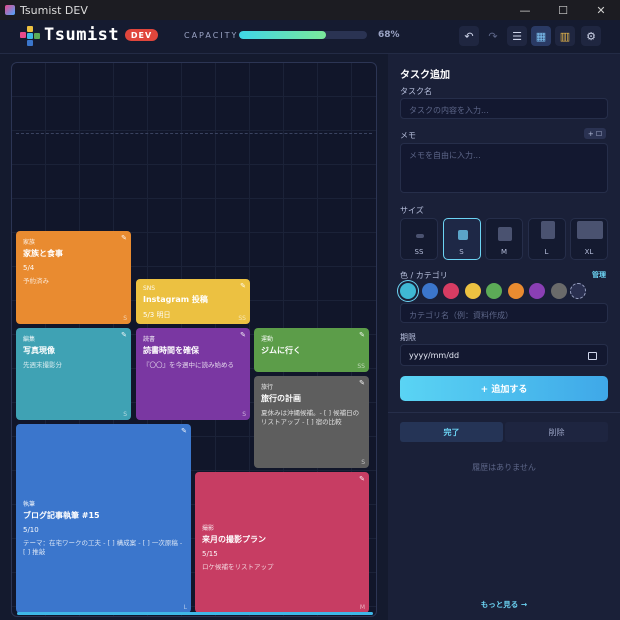 The height and width of the screenshot is (620, 620). Describe the element at coordinates (267, 387) in the screenshot. I see `task-category: 旅行` at that location.